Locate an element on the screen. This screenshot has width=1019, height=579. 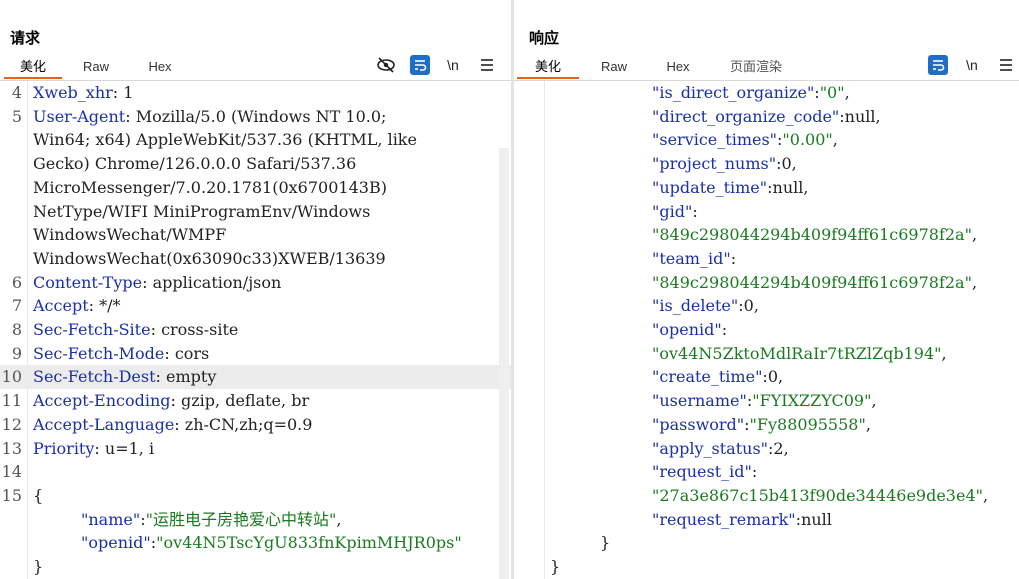
code-line: 6 Content-Type: application/json is located at coordinates (255, 283).